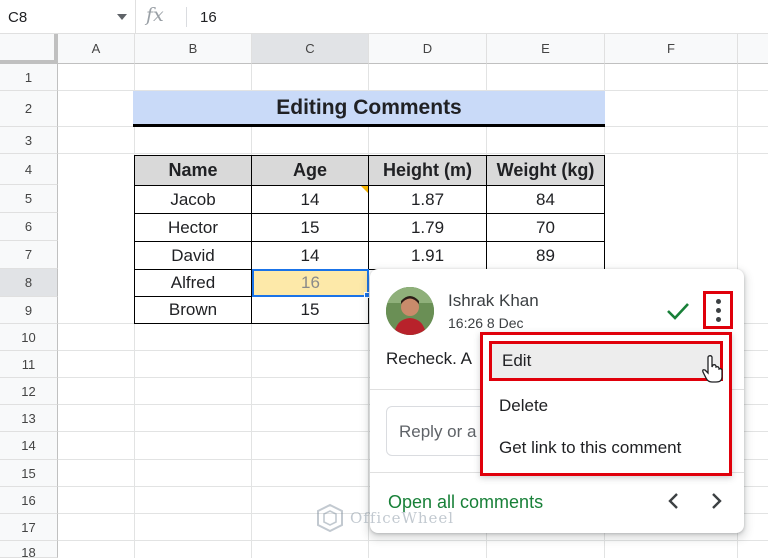 This screenshot has width=768, height=558. Describe the element at coordinates (674, 501) in the screenshot. I see `chevron-left-icon` at that location.